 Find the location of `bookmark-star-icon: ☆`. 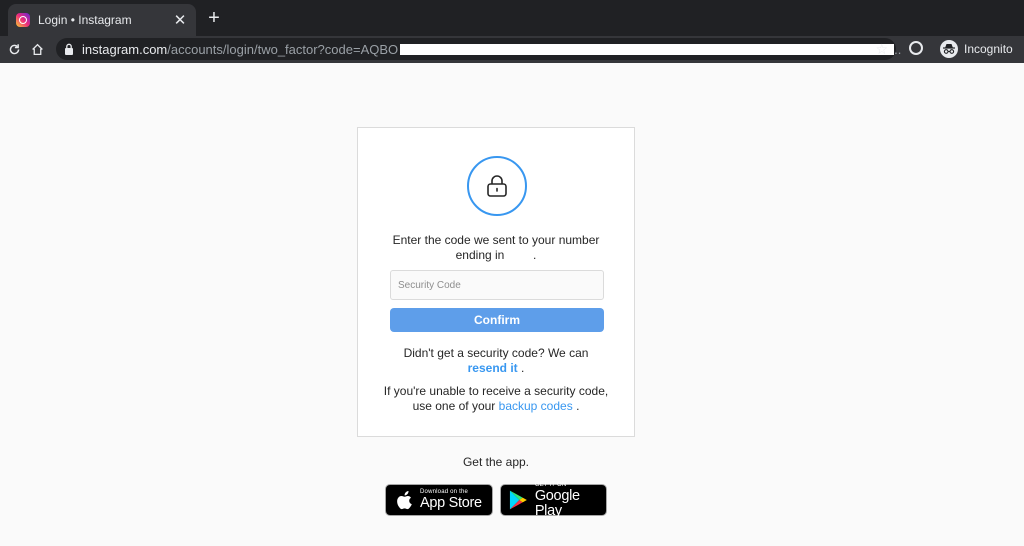

bookmark-star-icon: ☆ is located at coordinates (881, 49).